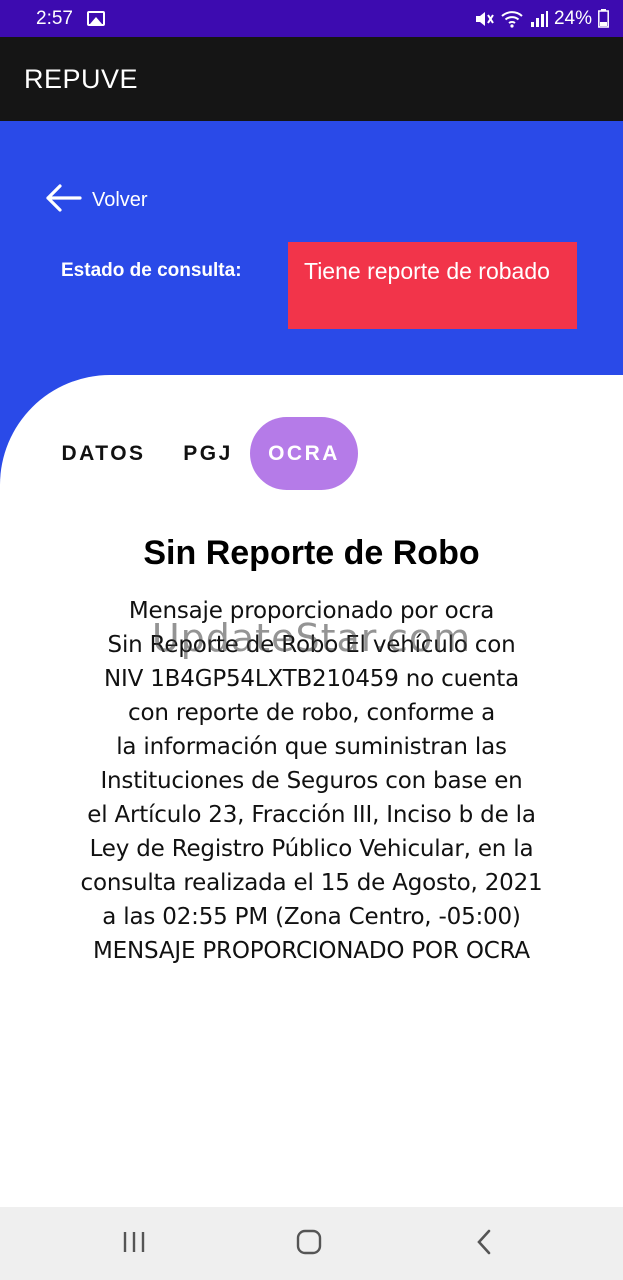  I want to click on tab-pgj: PGJ, so click(208, 454).